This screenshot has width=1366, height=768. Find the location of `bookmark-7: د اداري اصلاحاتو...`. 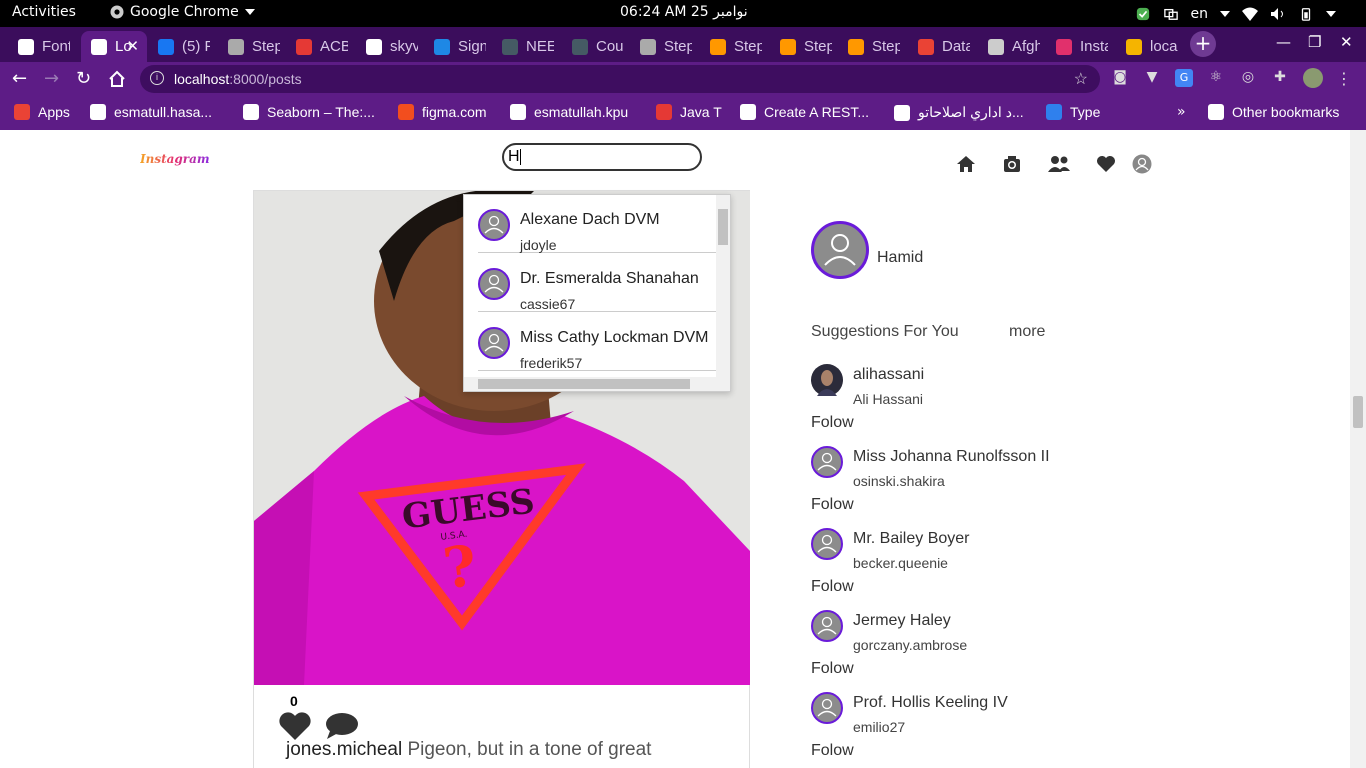

bookmark-7: د اداري اصلاحاتو... is located at coordinates (959, 112).